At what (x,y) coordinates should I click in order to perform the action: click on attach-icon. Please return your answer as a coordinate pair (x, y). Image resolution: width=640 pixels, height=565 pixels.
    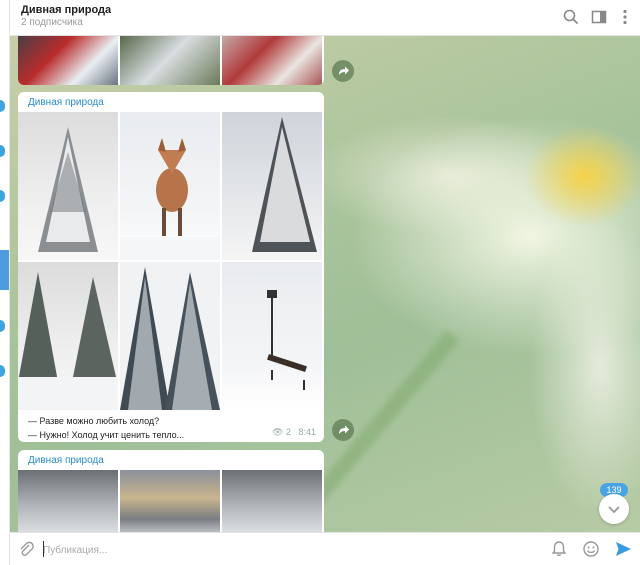
    Looking at the image, I should click on (26, 549).